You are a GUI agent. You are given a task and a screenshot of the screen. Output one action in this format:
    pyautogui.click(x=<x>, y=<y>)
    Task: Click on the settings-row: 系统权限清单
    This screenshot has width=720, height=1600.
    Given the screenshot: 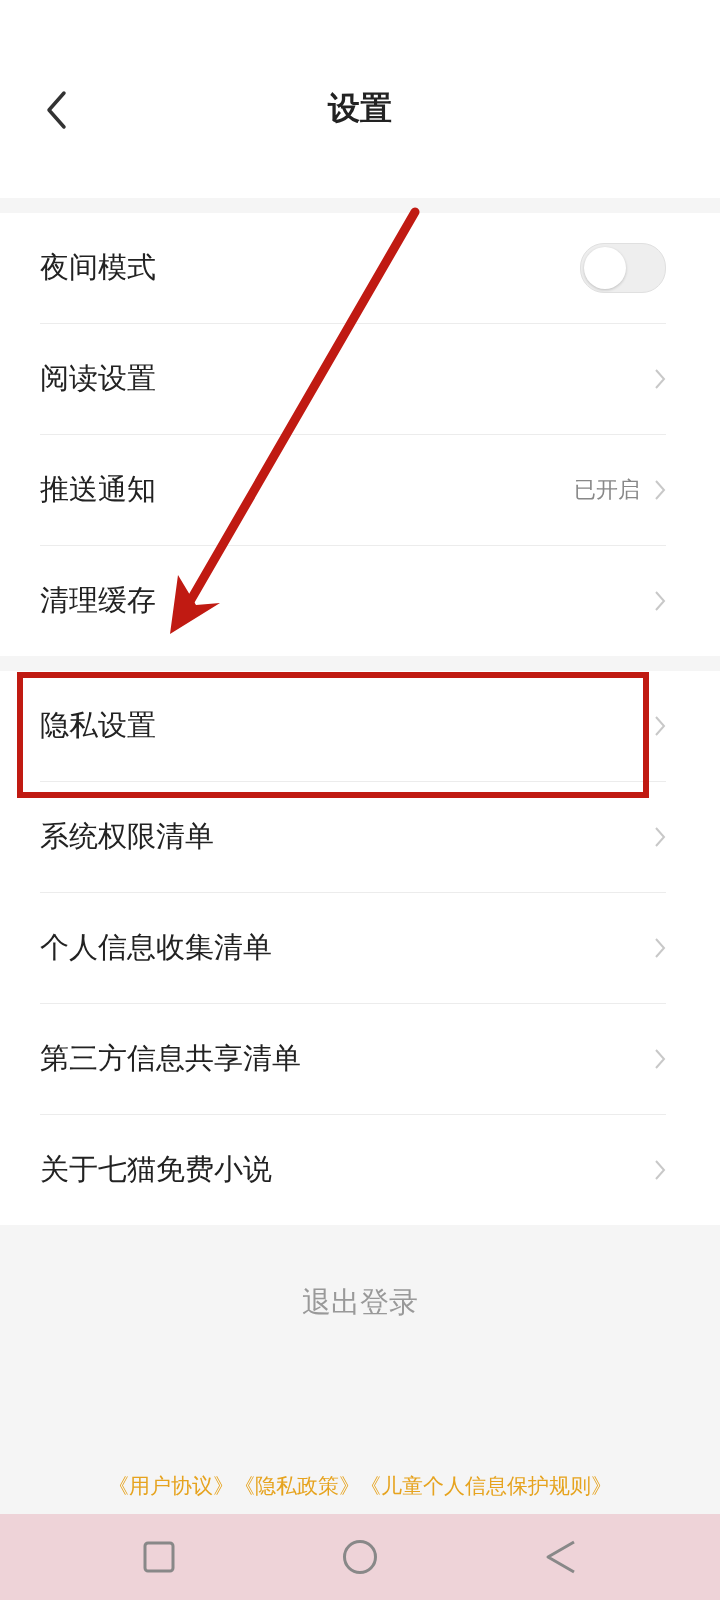 What is the action you would take?
    pyautogui.click(x=353, y=837)
    